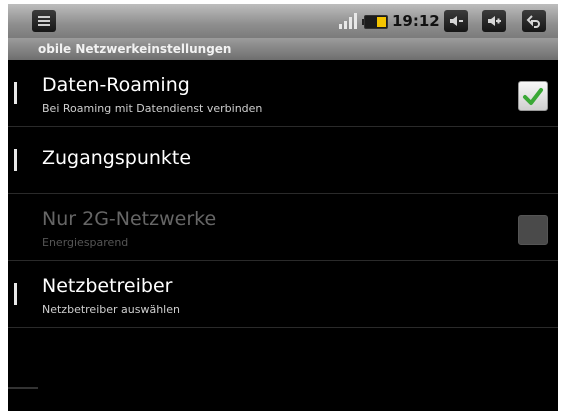  What do you see at coordinates (348, 21) in the screenshot?
I see `signal-strength-icon` at bounding box center [348, 21].